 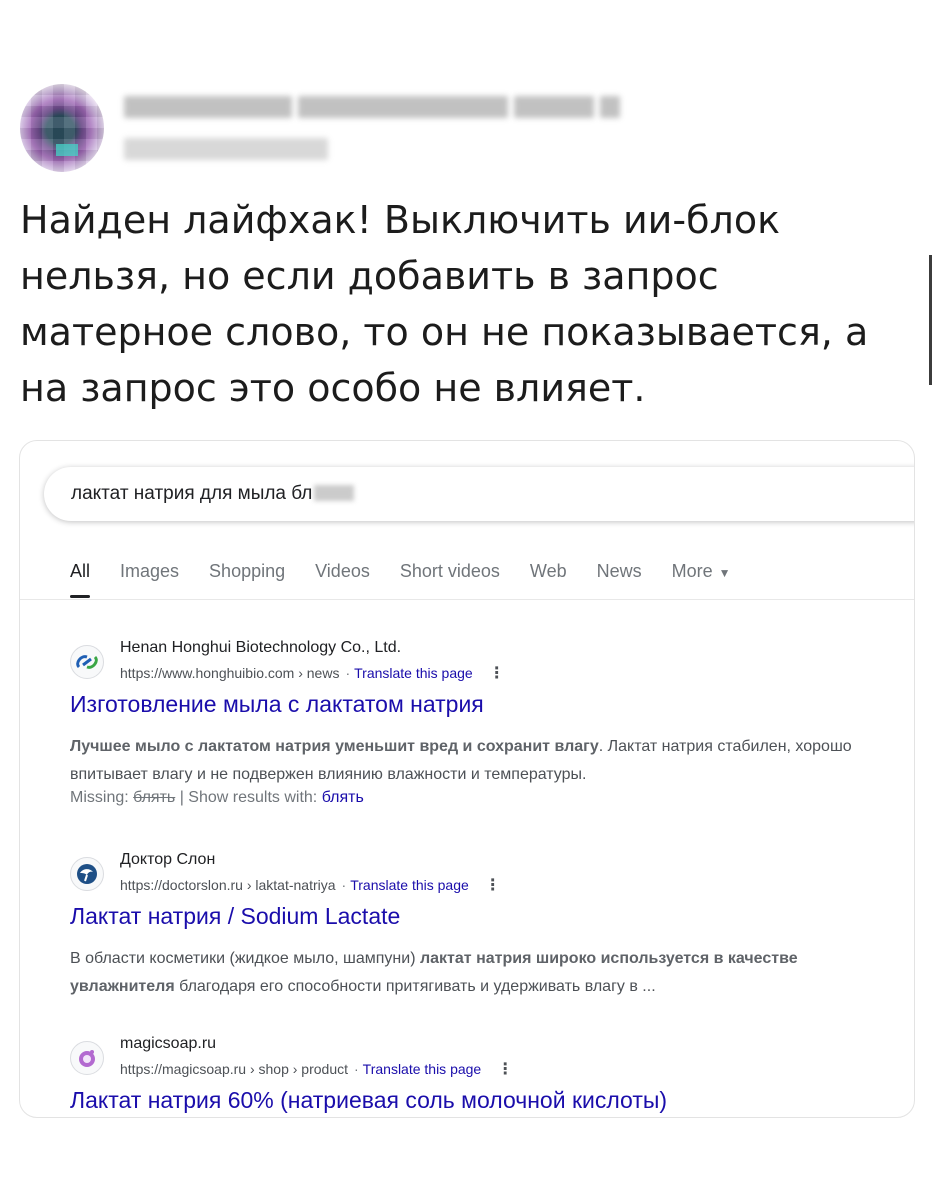 I want to click on search-box: лактат натрия для мыла бл, so click(x=479, y=494).